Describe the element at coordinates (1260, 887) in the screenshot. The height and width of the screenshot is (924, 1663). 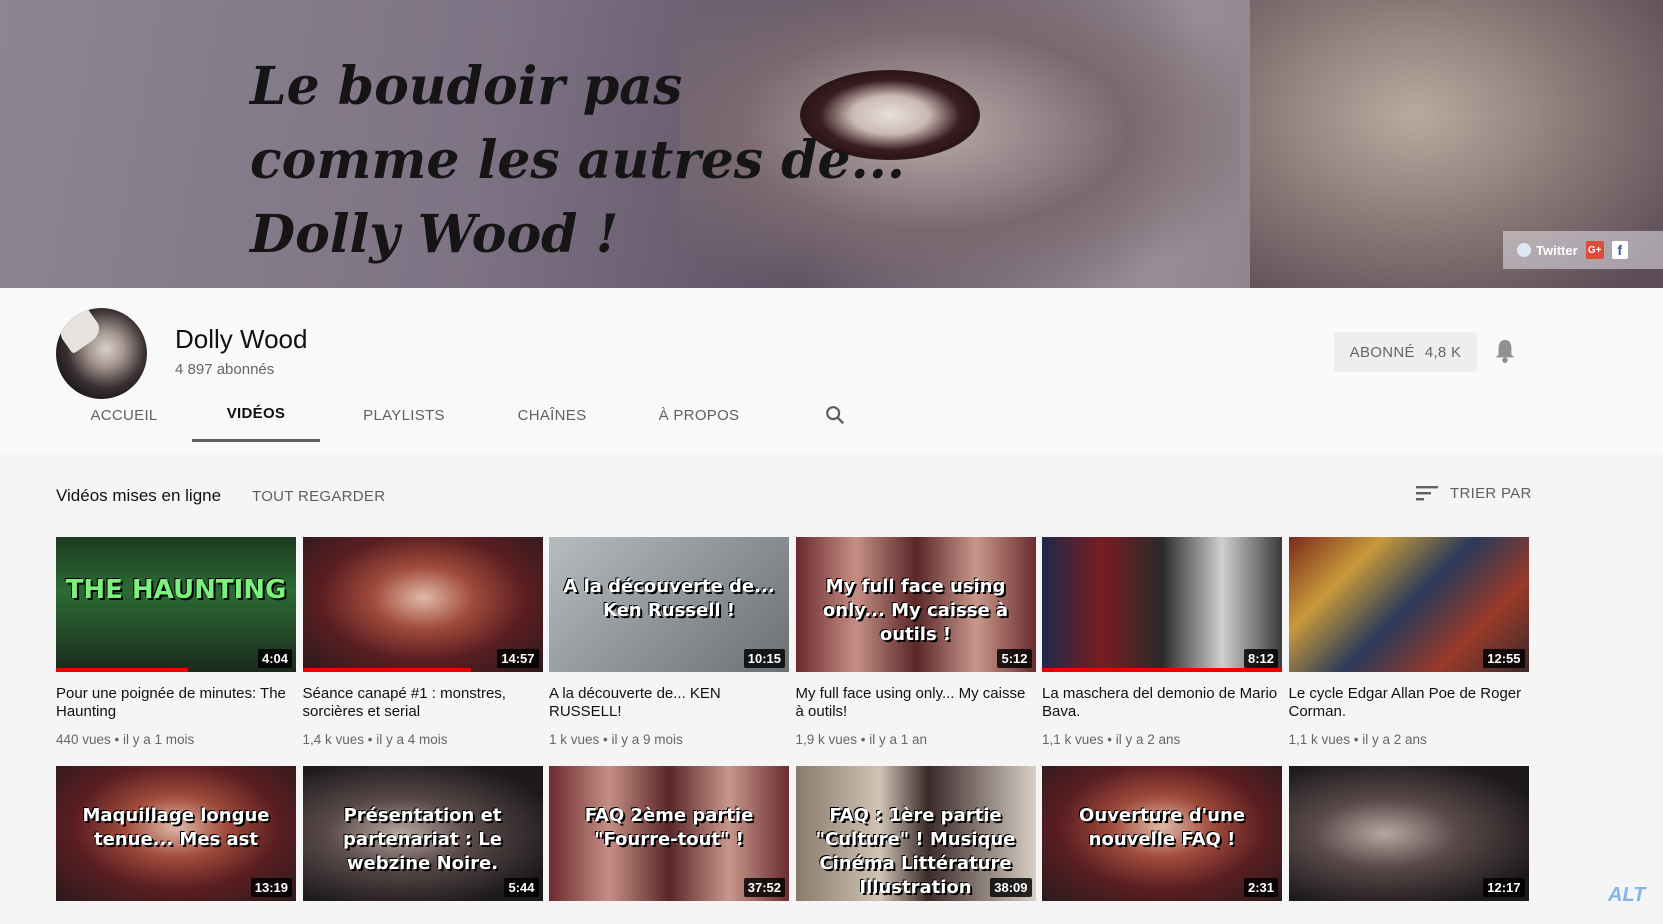
I see `video-duration: 2:31` at that location.